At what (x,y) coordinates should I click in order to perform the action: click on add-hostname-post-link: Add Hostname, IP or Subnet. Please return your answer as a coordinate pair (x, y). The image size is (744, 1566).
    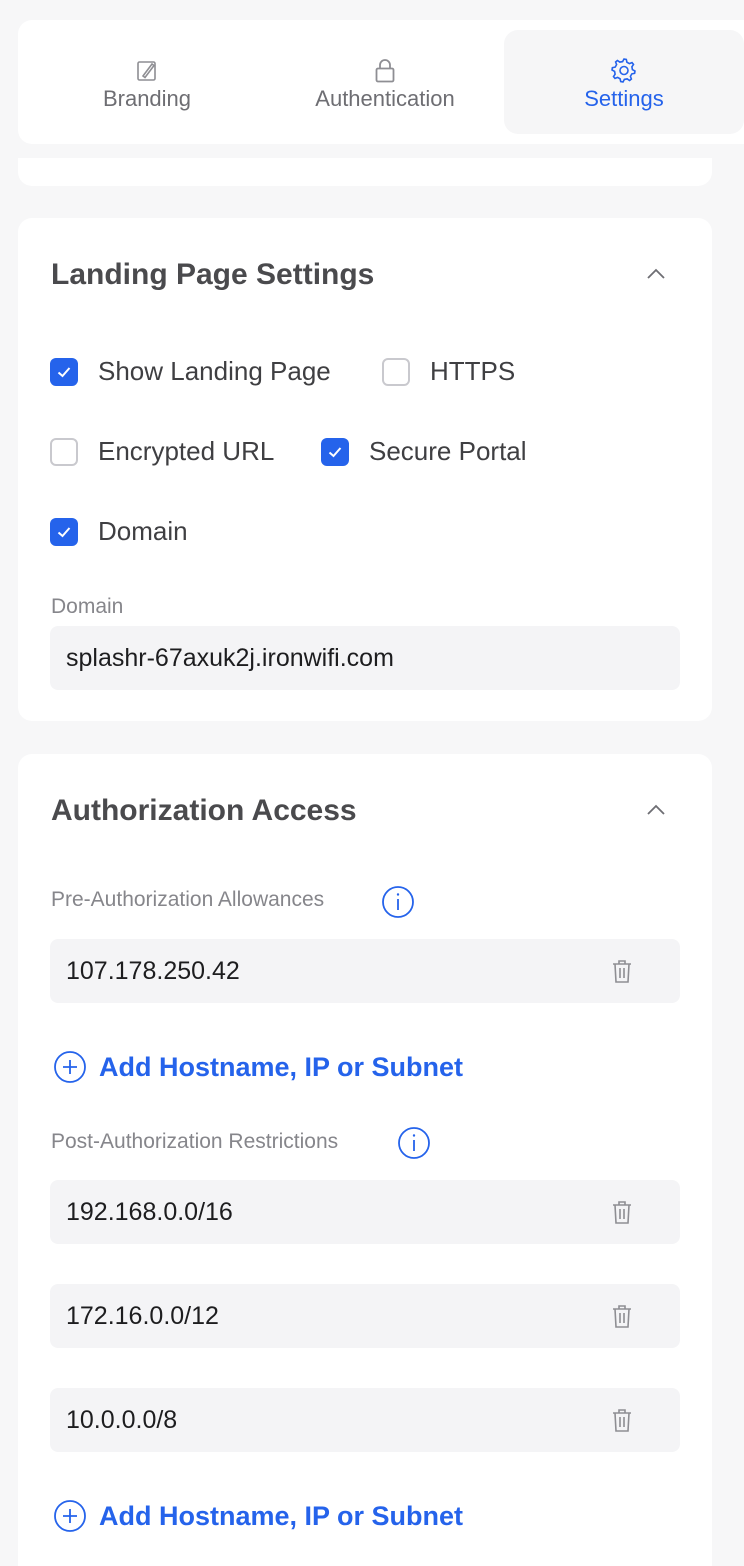
    Looking at the image, I should click on (258, 1516).